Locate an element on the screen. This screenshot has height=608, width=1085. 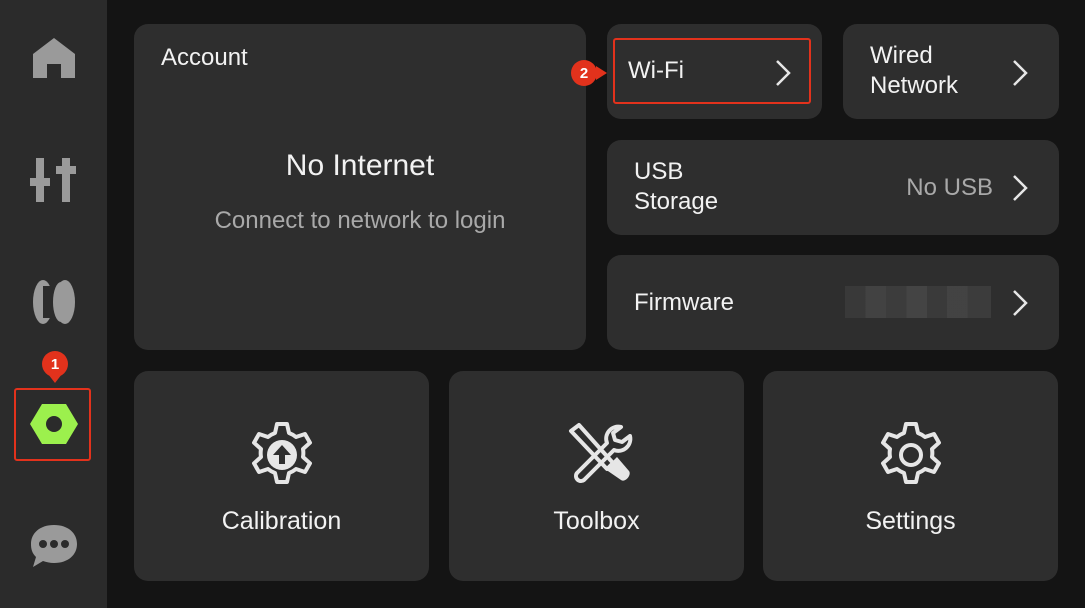
wired-network-button: Wired Network is located at coordinates (951, 71).